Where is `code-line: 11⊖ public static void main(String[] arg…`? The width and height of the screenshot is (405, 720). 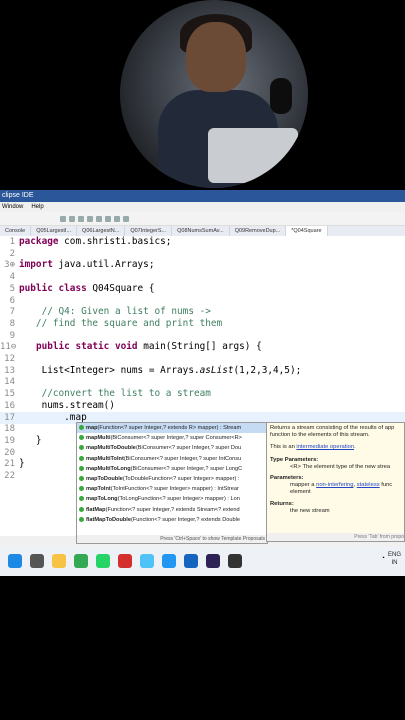 code-line: 11⊖ public static void main(String[] arg… is located at coordinates (202, 347).